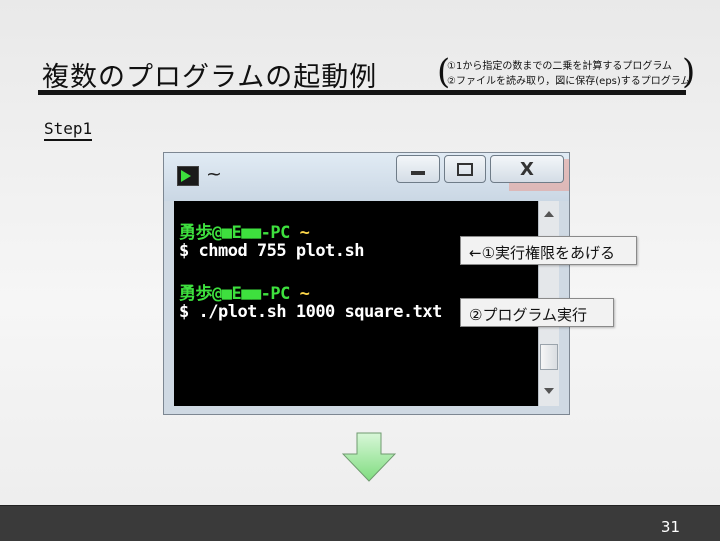  I want to click on terminal-command: ./plot.sh 1000 square.txt, so click(320, 312).